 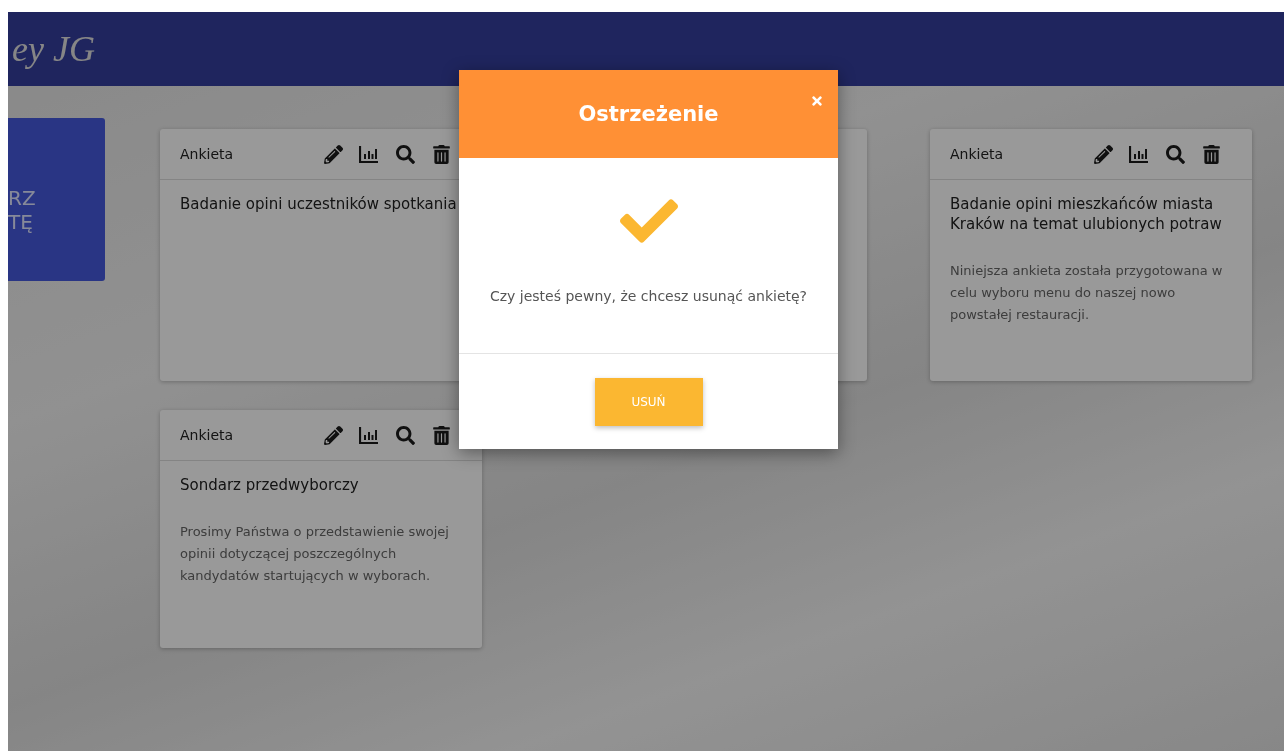 What do you see at coordinates (56, 199) in the screenshot?
I see `create-survey-tile: RZ TĘ` at bounding box center [56, 199].